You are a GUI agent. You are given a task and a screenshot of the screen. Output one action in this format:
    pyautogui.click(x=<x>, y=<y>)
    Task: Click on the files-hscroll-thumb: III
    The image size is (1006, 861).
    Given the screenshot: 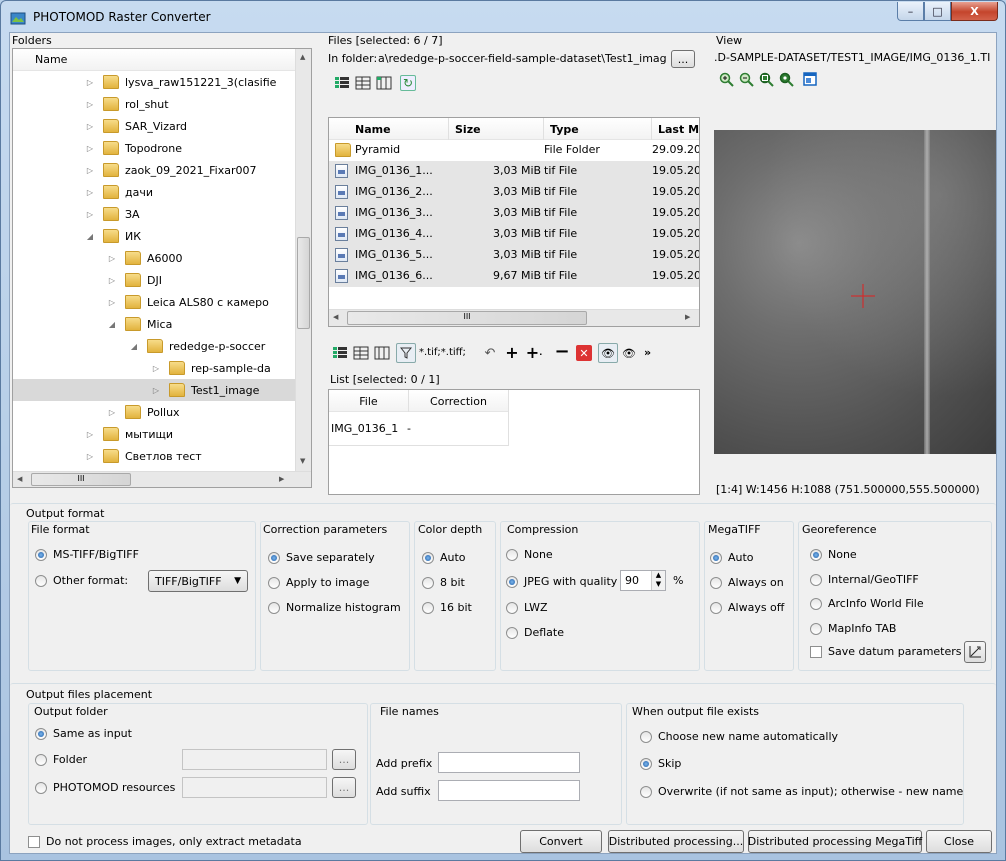 What is the action you would take?
    pyautogui.click(x=467, y=318)
    